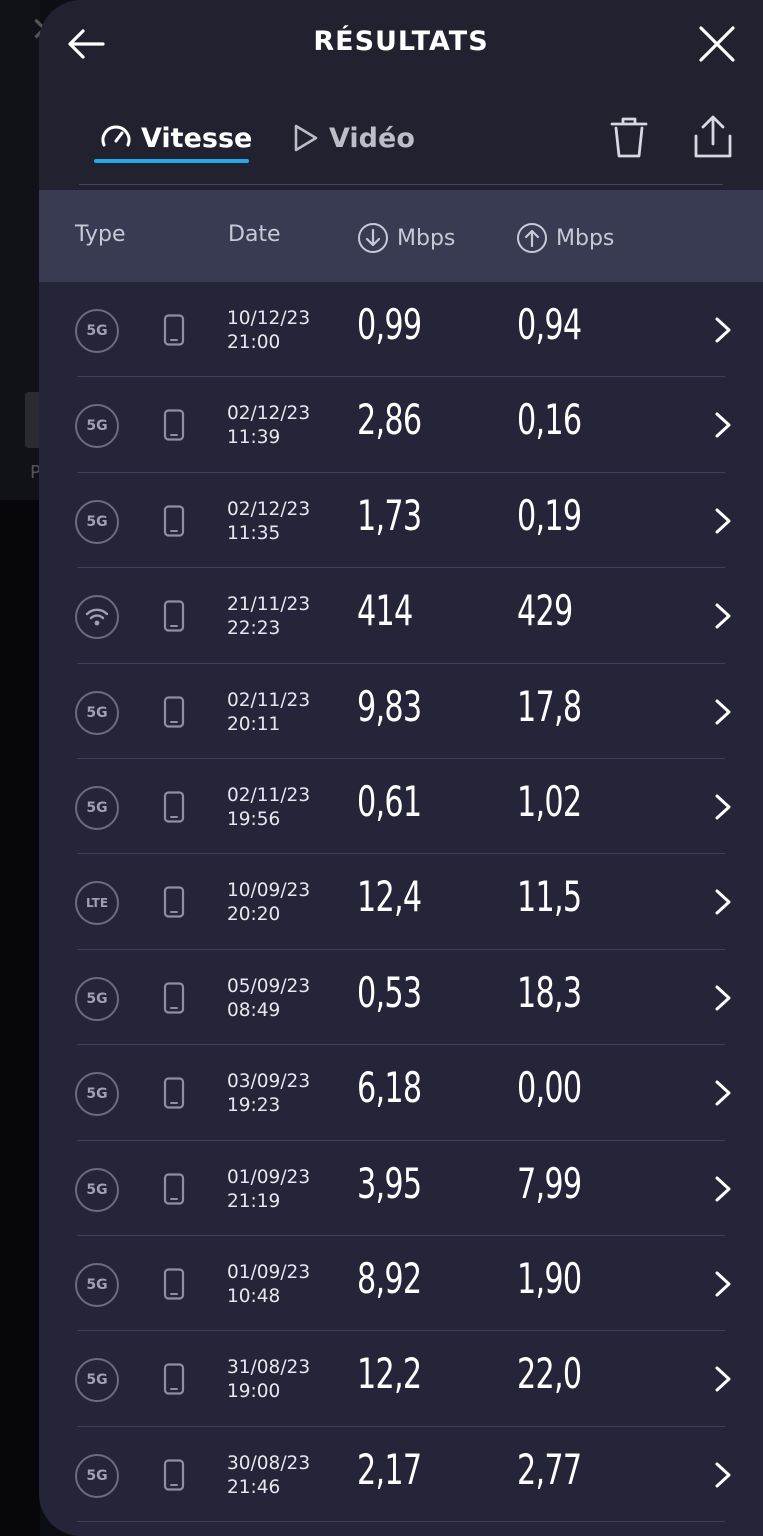 The image size is (763, 1536). What do you see at coordinates (401, 711) in the screenshot?
I see `result-row: 5G 02/11/23 20:11 9,83 17,8` at bounding box center [401, 711].